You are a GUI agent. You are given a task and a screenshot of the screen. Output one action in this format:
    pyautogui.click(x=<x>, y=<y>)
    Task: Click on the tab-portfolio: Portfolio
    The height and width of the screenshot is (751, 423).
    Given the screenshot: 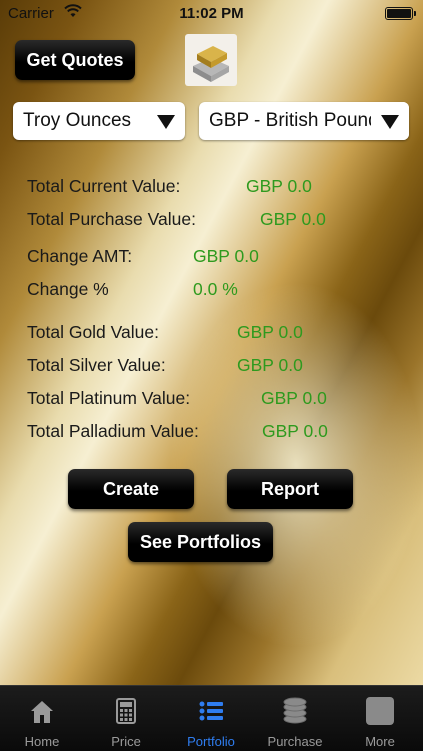 What is the action you would take?
    pyautogui.click(x=211, y=718)
    